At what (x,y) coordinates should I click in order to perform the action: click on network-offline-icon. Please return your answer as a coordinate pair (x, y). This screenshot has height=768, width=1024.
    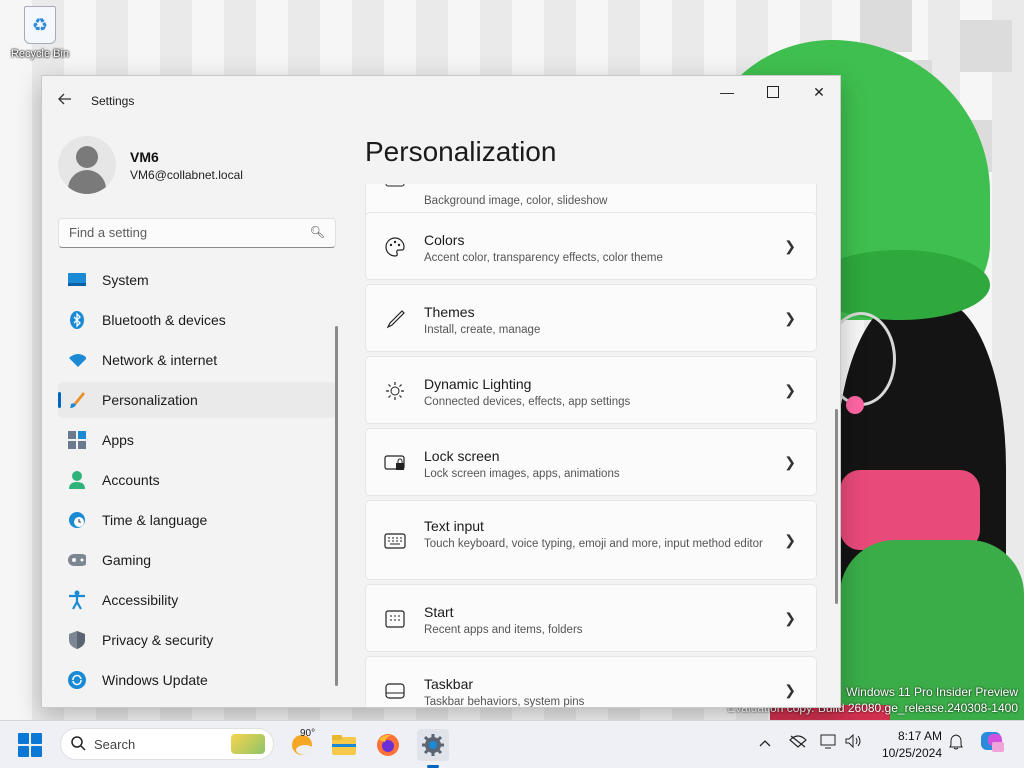
    Looking at the image, I should click on (798, 742).